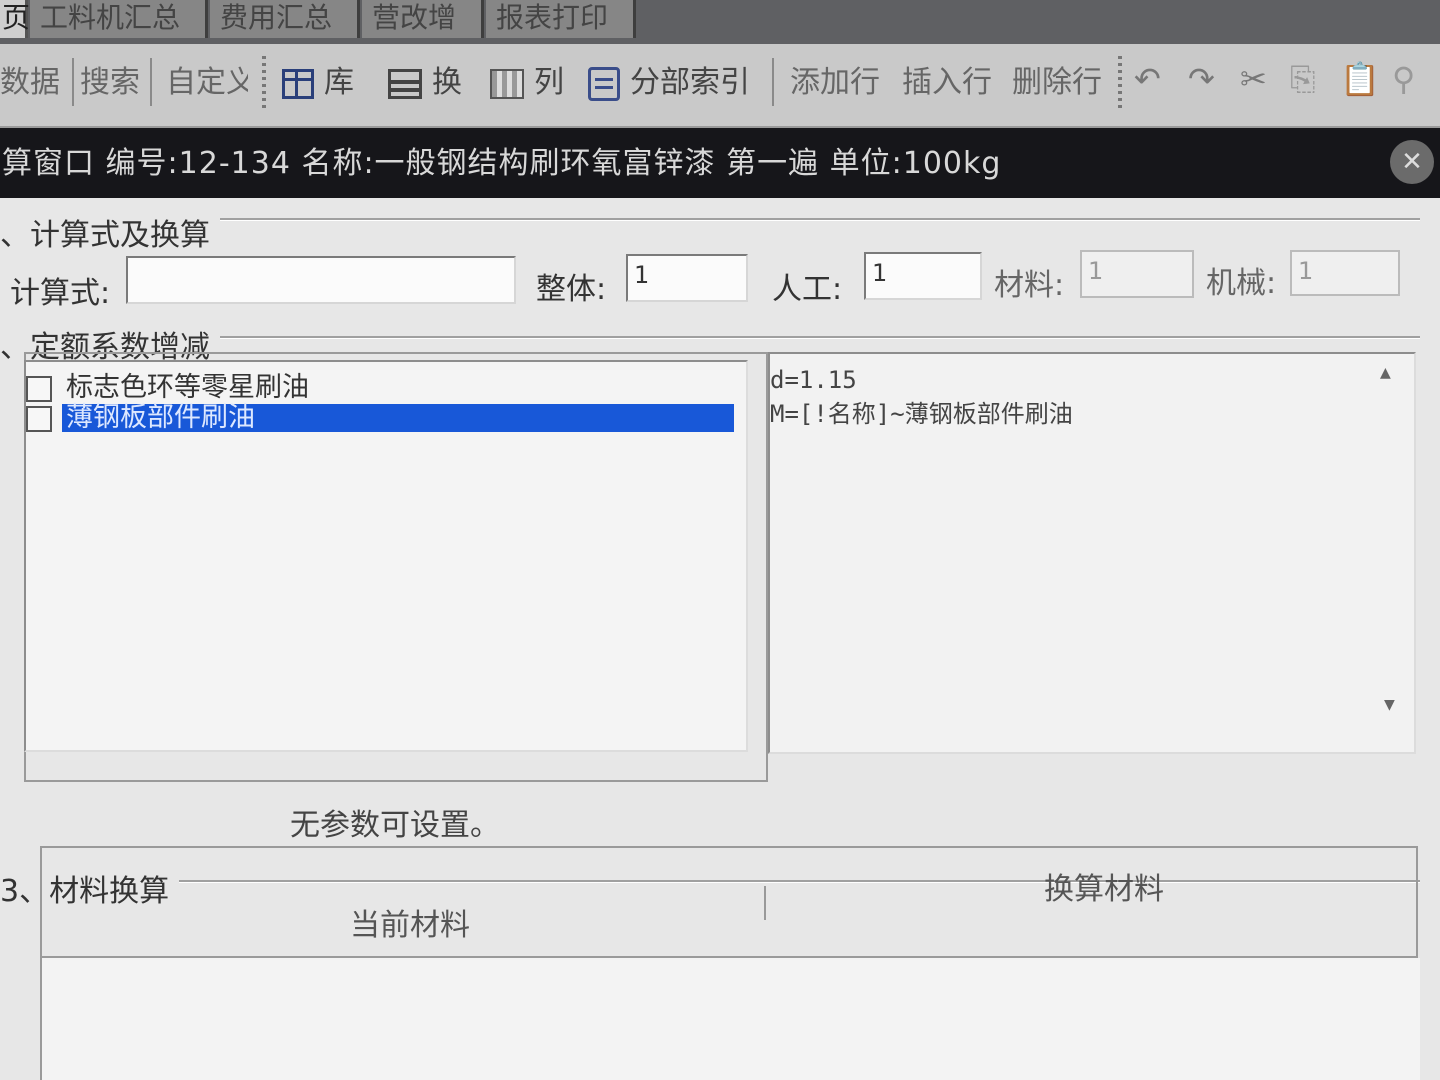 This screenshot has width=1440, height=1080. Describe the element at coordinates (1147, 79) in the screenshot. I see `undo-icon: ↶` at that location.